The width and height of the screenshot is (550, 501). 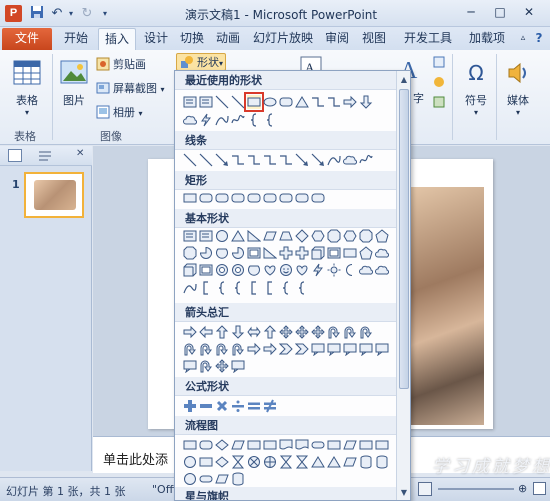 What do you see at coordinates (254, 270) in the screenshot?
I see `shape-chord-icon` at bounding box center [254, 270].